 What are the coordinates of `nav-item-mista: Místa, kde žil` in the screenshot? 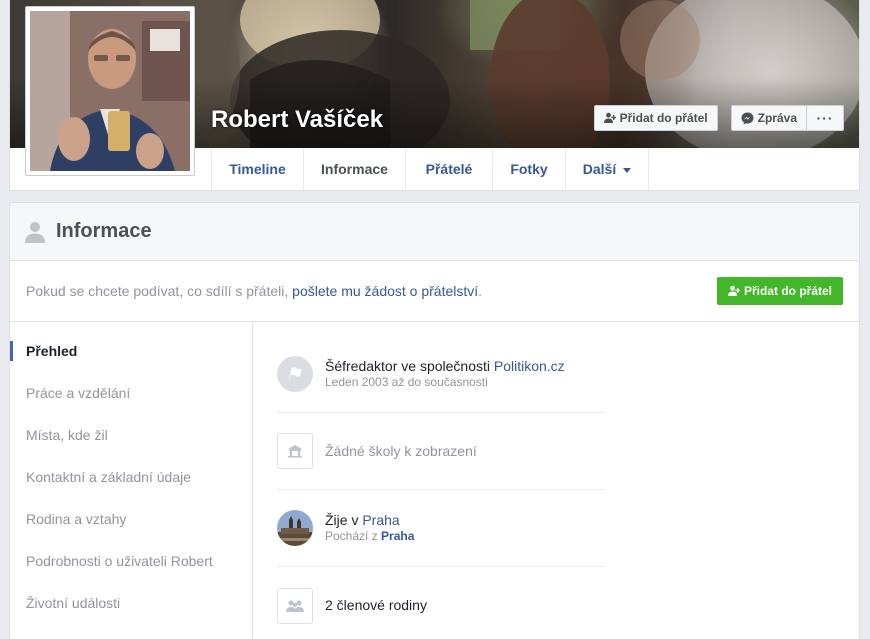 It's located at (131, 435).